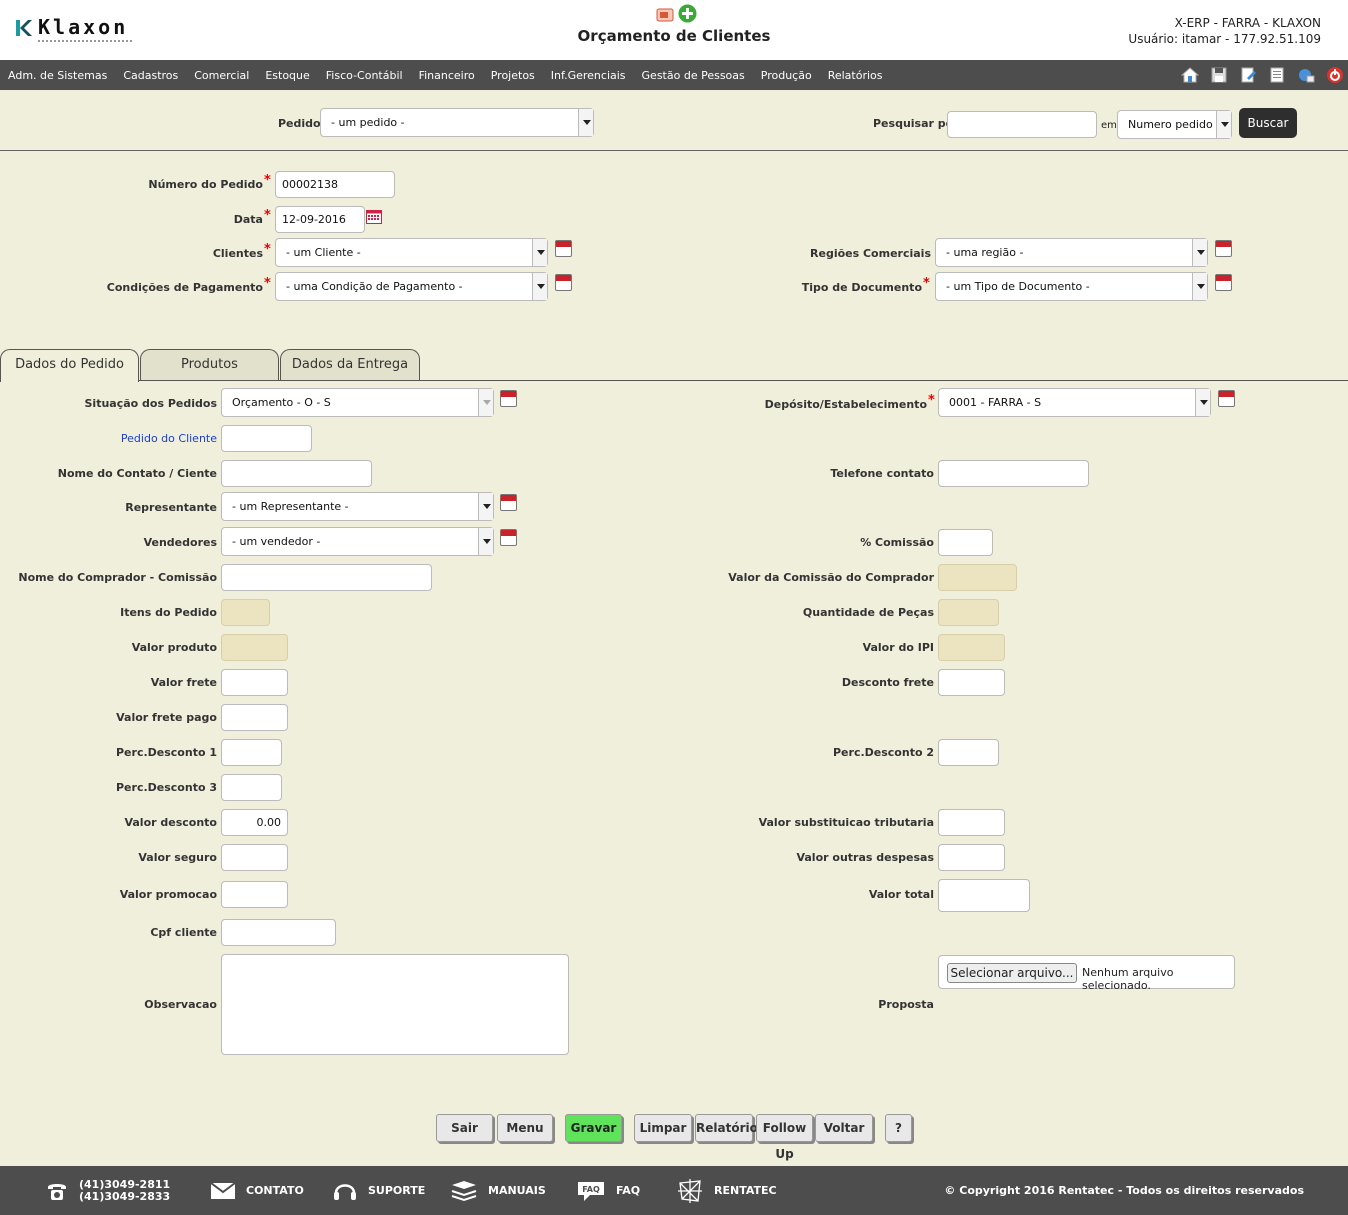 Image resolution: width=1348 pixels, height=1215 pixels. I want to click on telefone-contato-input, so click(1013, 473).